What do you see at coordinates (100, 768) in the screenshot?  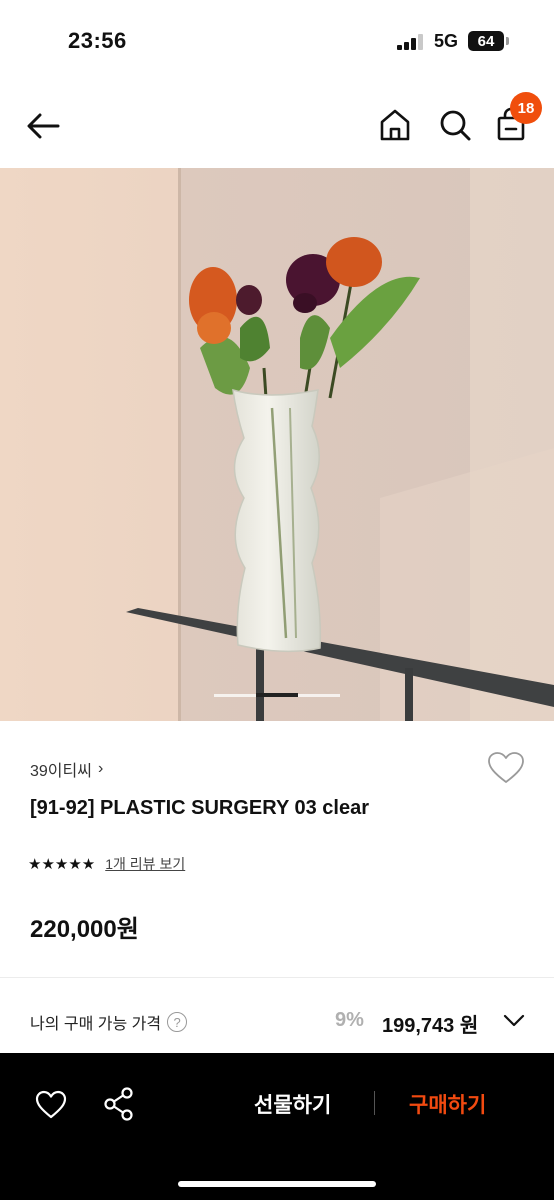 I see `chevron-right-icon: ›` at bounding box center [100, 768].